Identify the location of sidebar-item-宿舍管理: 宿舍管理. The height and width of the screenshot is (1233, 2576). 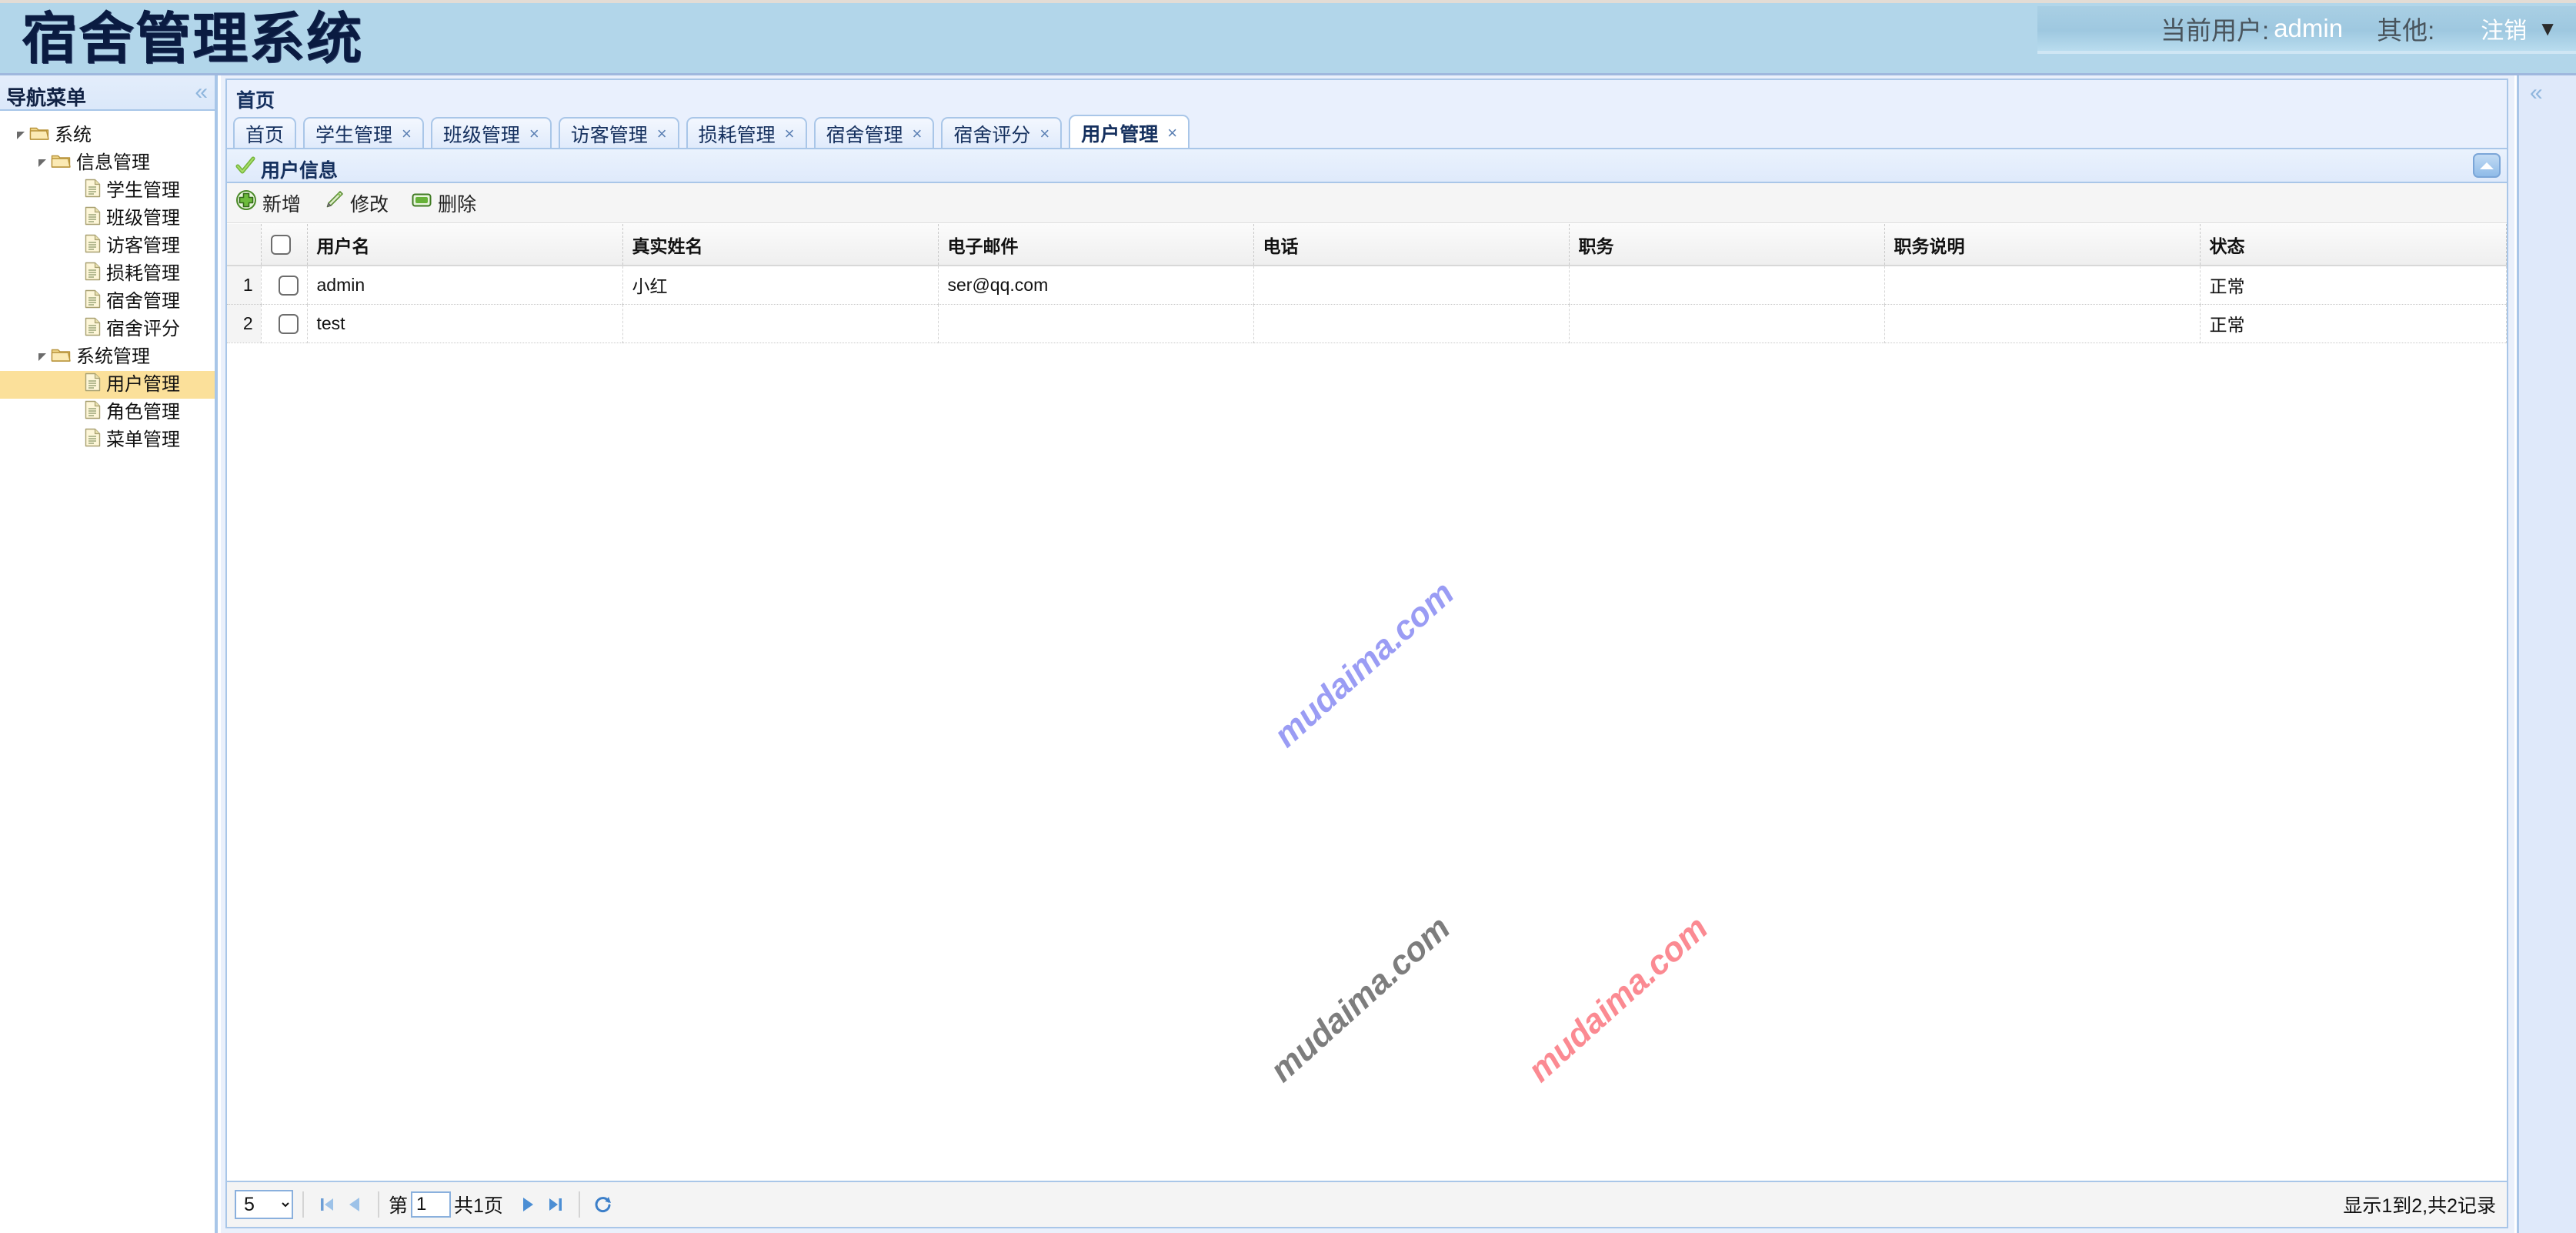
(108, 302).